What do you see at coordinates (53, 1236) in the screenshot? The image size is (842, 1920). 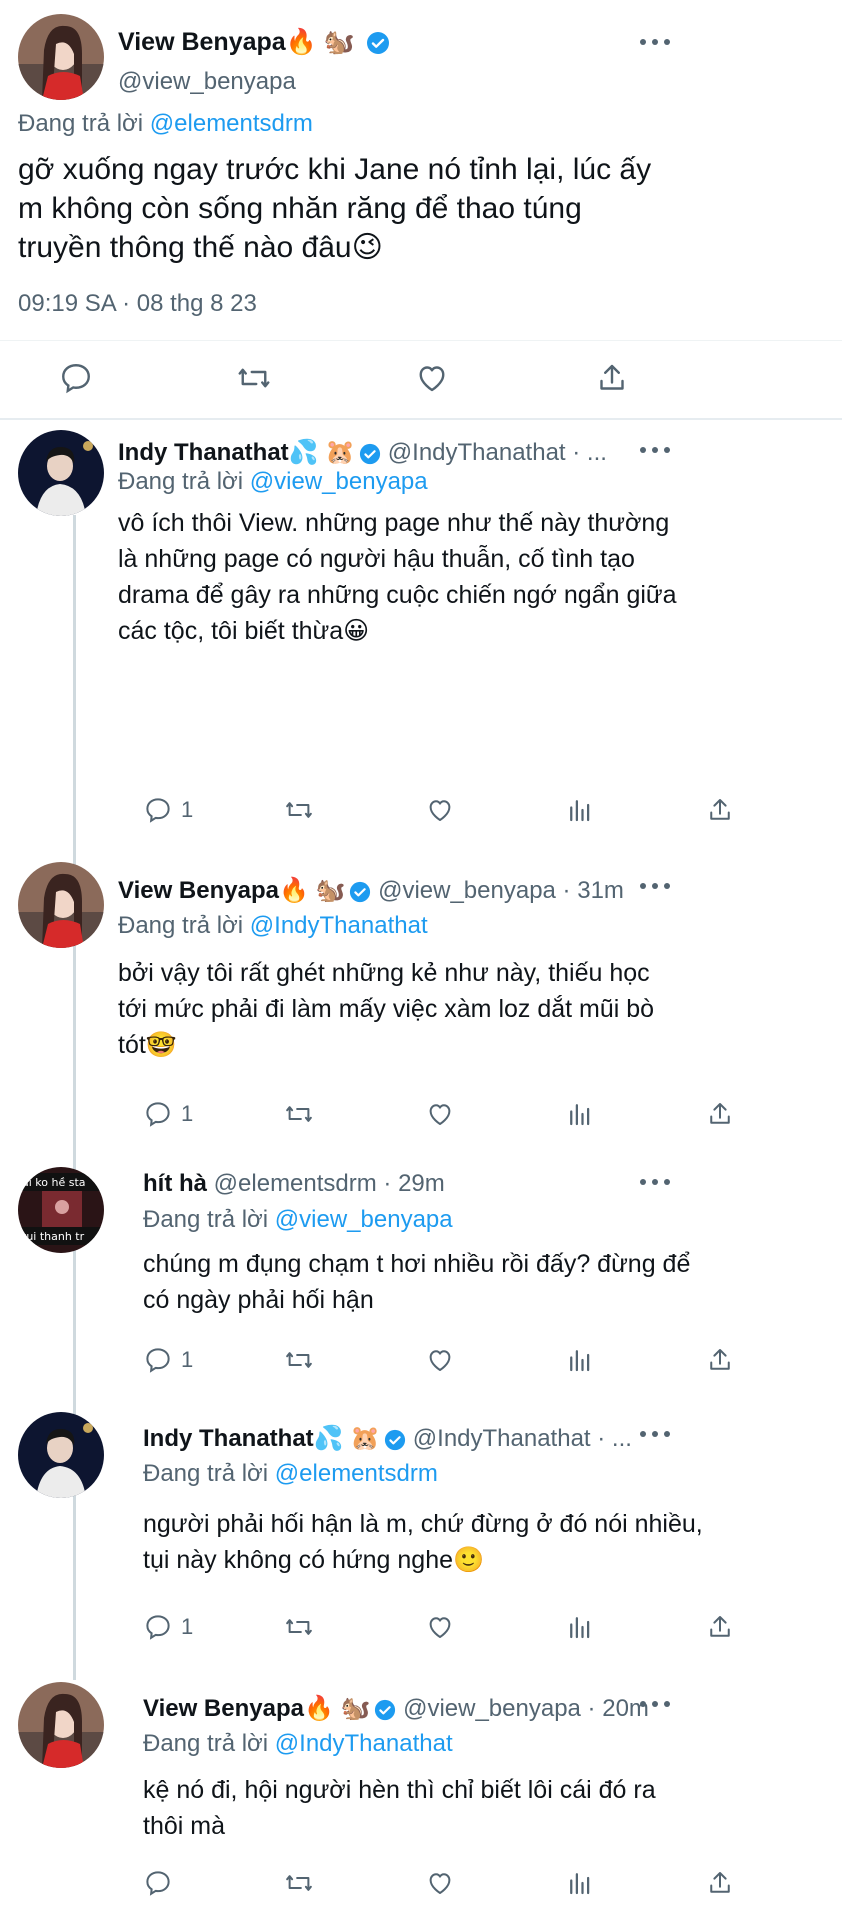 I see `avatar-overlay-text: tụi thanh tr` at bounding box center [53, 1236].